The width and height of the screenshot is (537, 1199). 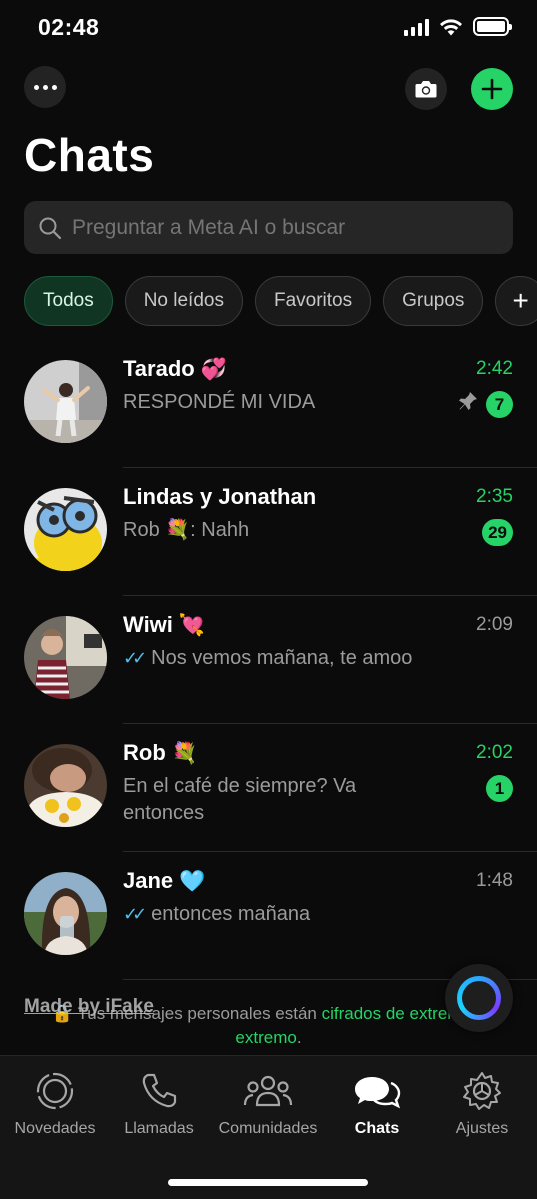 I want to click on meta-ai-button, so click(x=479, y=998).